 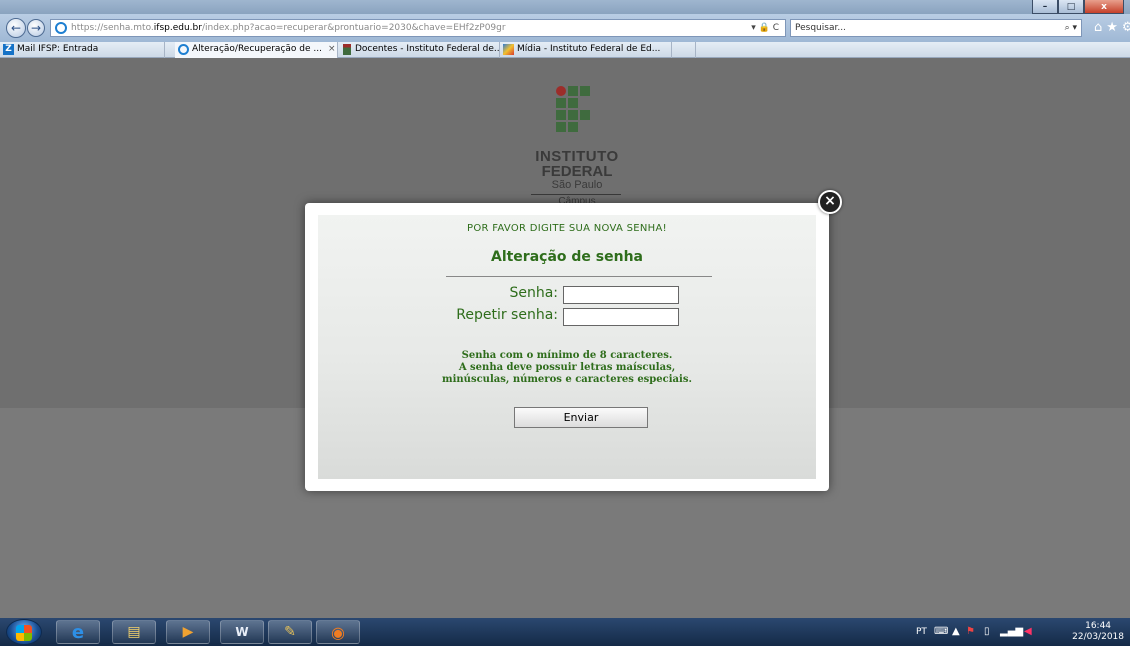 I want to click on system-tray: PT ⌨ ▲ ⚑ ▯ ▂▄▆ ◀ 16:44 22/03/2018, so click(x=1020, y=632).